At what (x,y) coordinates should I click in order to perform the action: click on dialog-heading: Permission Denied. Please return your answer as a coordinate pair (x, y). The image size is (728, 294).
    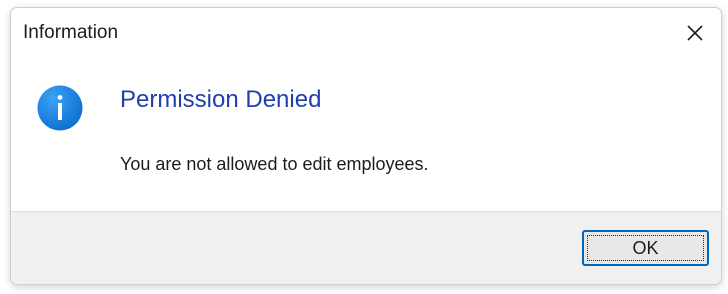
    Looking at the image, I should click on (221, 99).